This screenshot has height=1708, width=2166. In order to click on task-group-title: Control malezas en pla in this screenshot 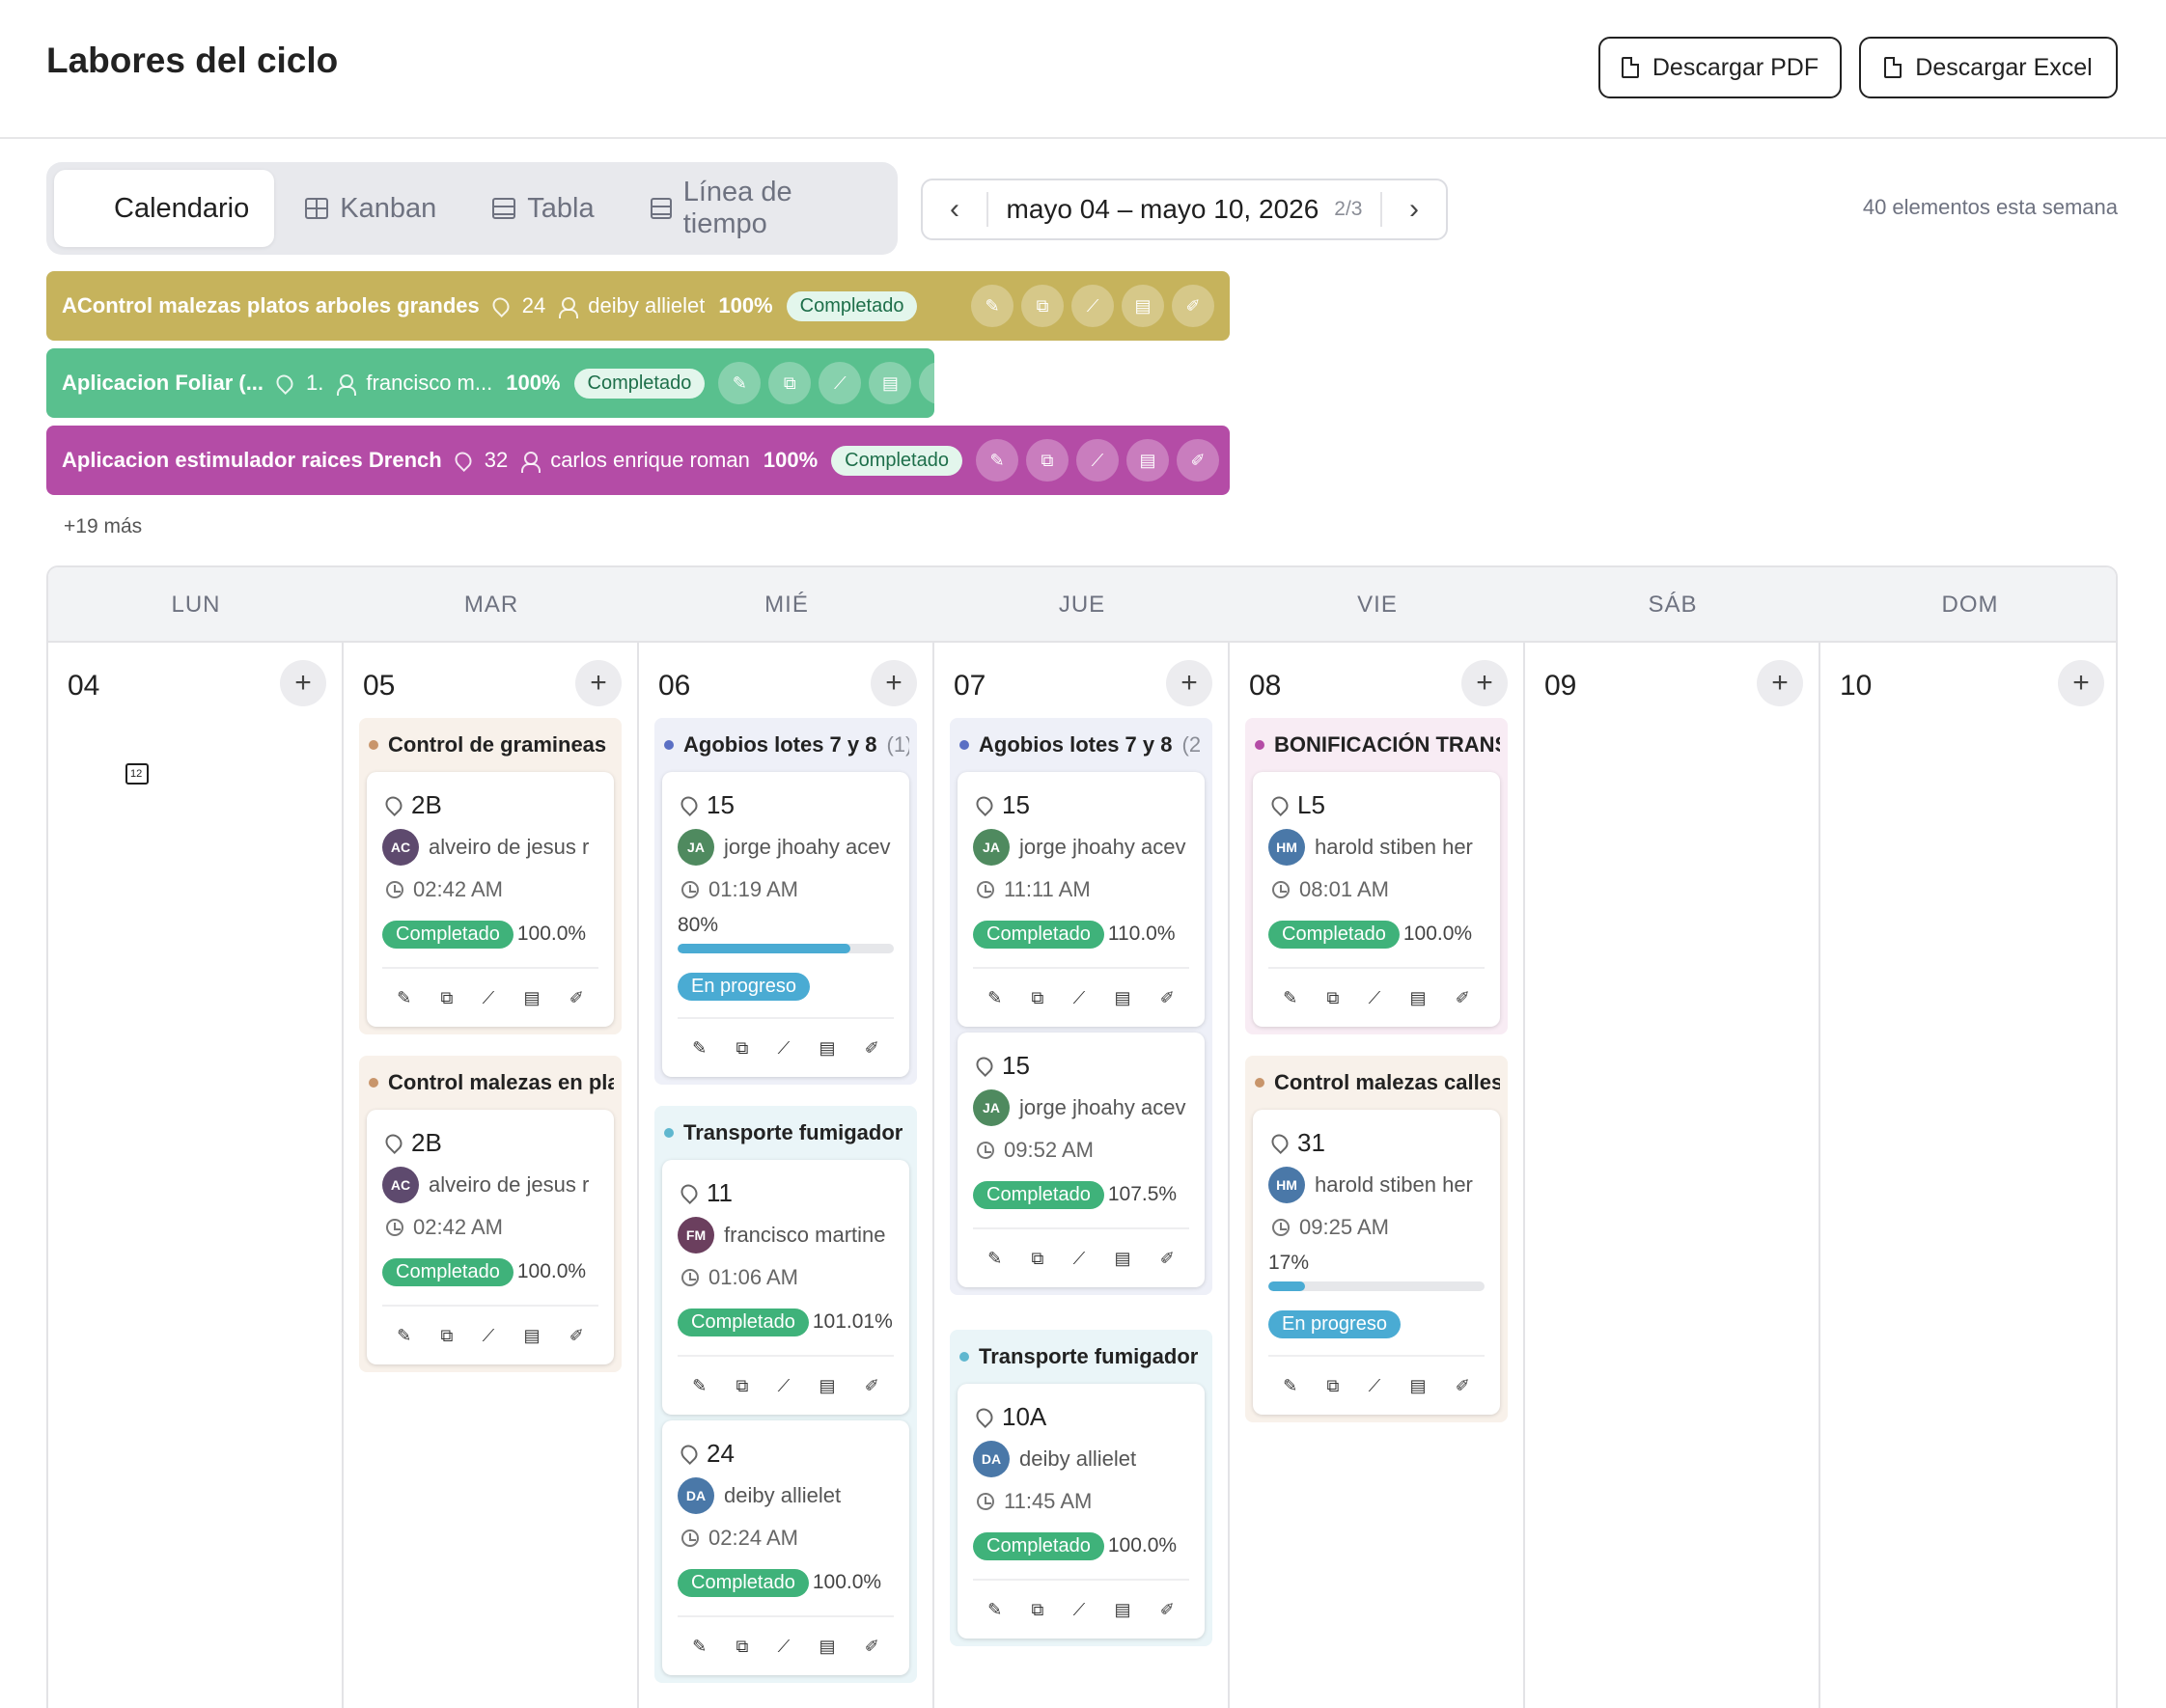, I will do `click(490, 1082)`.